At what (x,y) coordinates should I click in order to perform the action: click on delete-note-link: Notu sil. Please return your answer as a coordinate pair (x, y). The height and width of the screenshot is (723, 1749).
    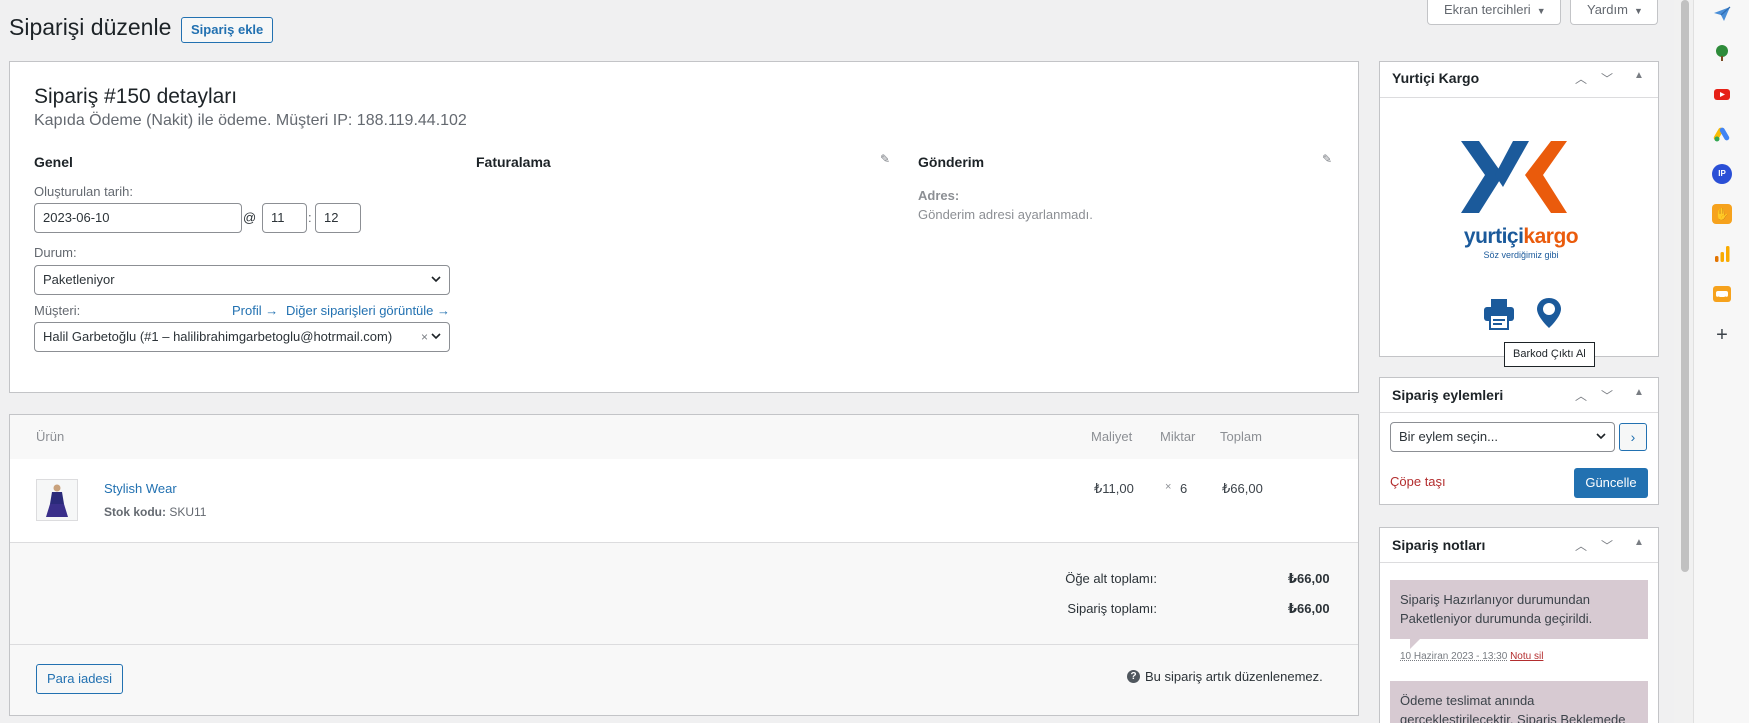
    Looking at the image, I should click on (1526, 656).